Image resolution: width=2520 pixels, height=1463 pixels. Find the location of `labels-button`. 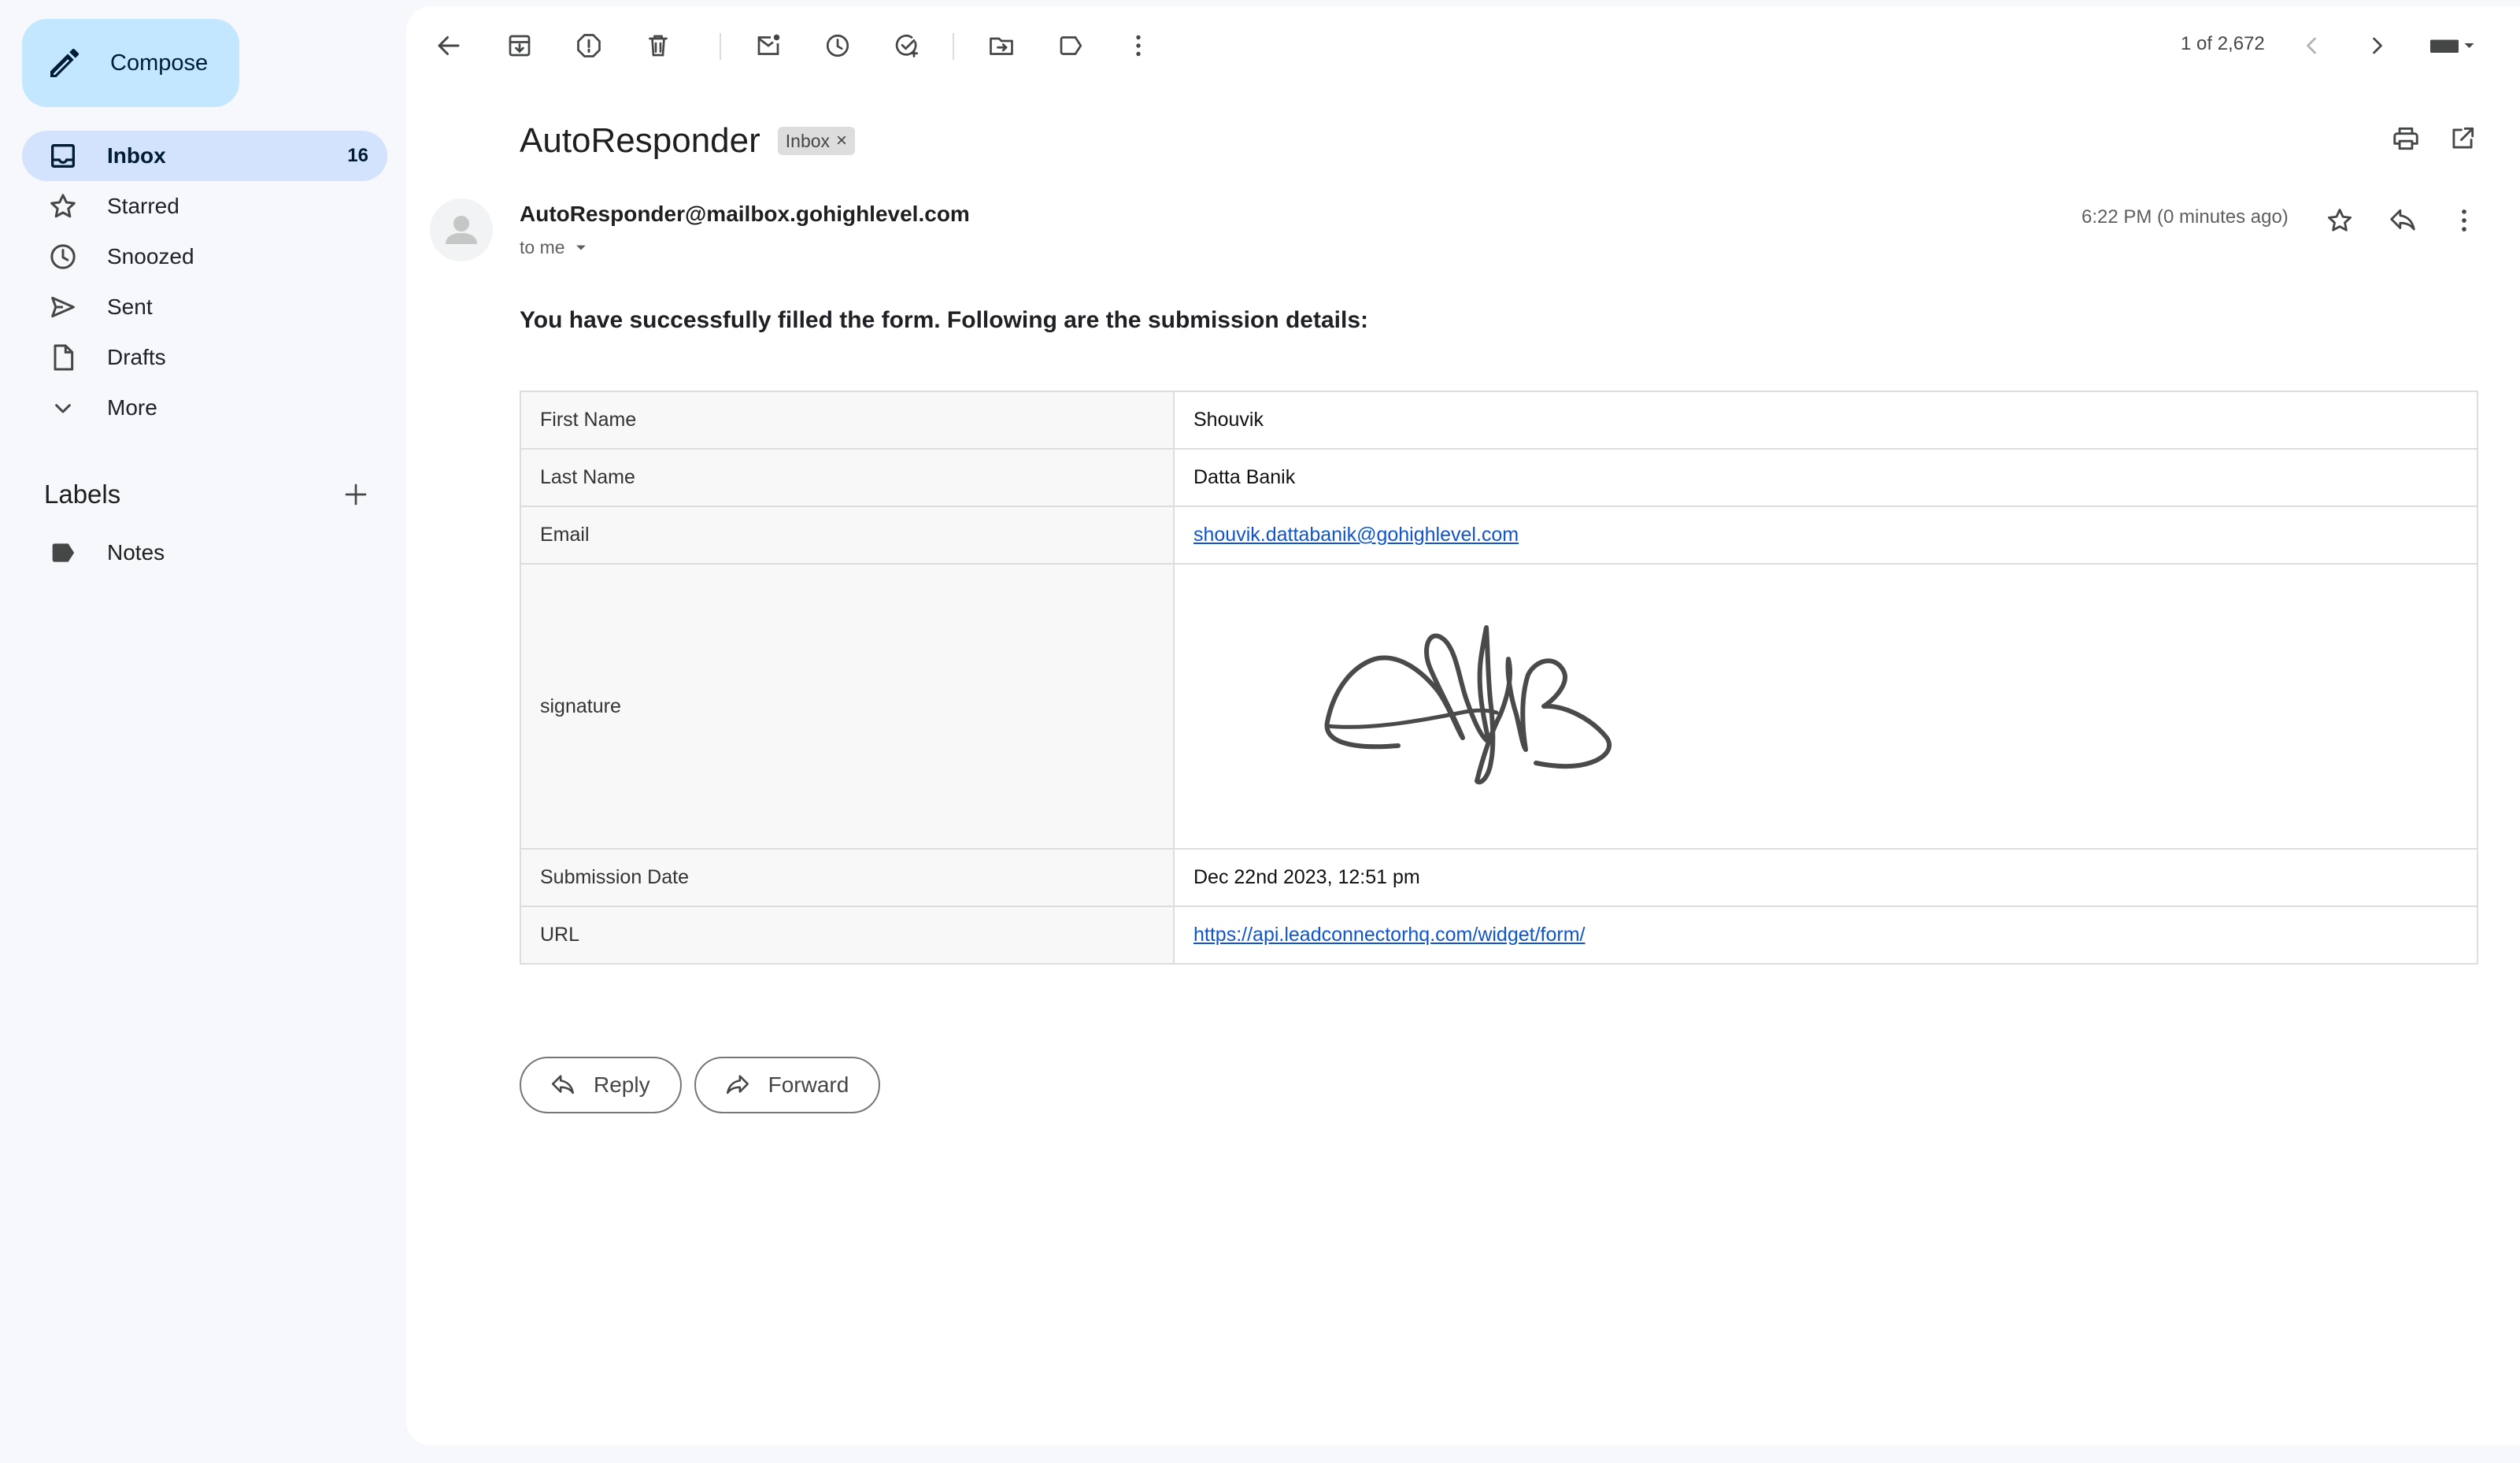

labels-button is located at coordinates (1071, 46).